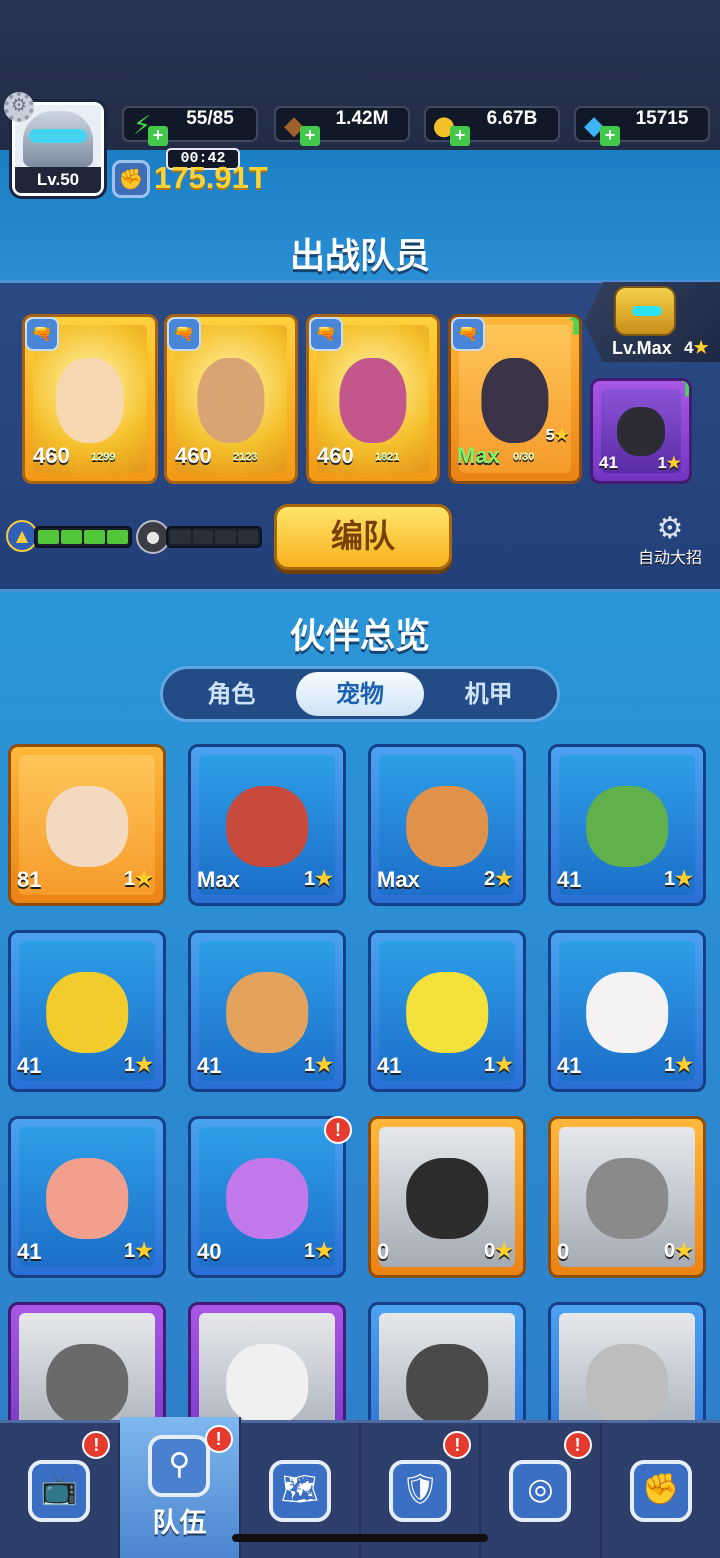  Describe the element at coordinates (245, 457) in the screenshot. I see `member-fragments: 2123` at that location.